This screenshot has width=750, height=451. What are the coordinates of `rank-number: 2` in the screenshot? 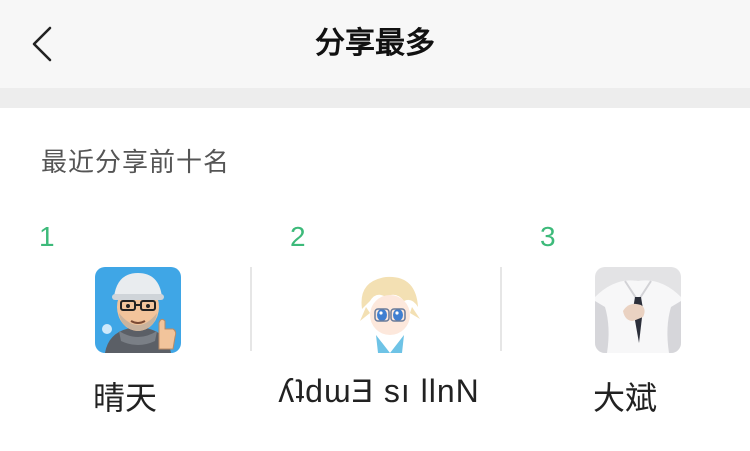 It's located at (298, 236).